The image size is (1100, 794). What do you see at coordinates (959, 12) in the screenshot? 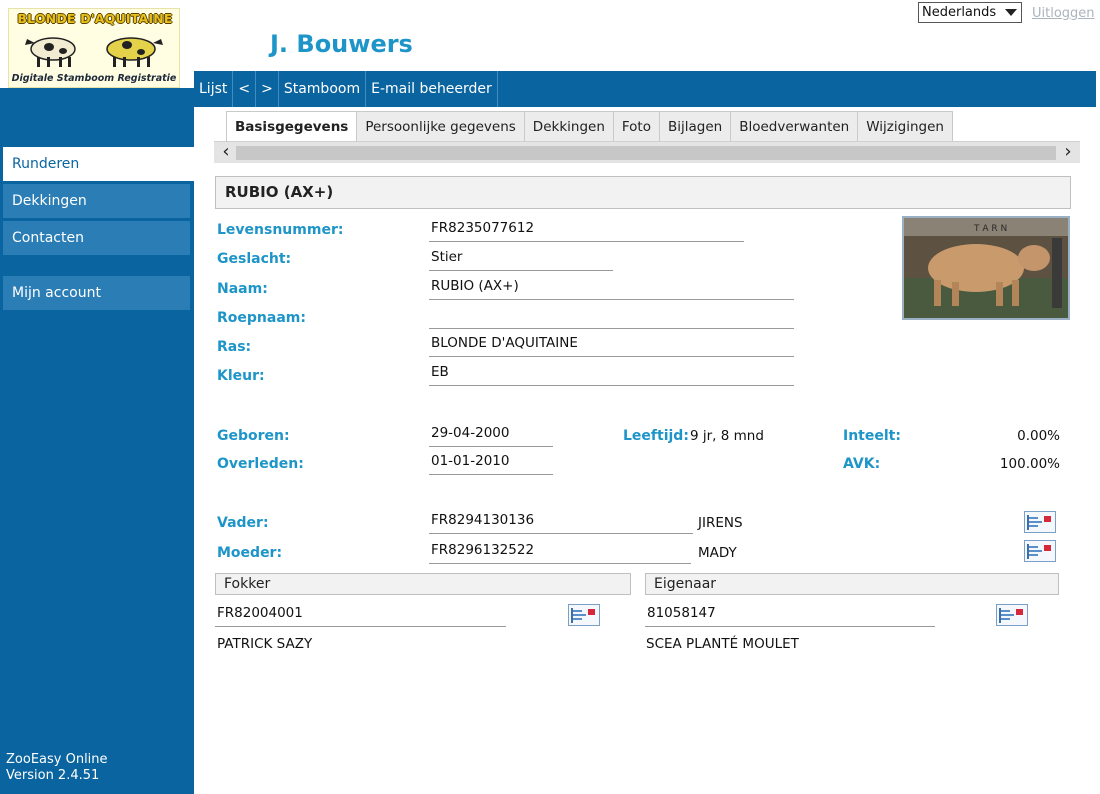
I see `language-value: Nederlands` at bounding box center [959, 12].